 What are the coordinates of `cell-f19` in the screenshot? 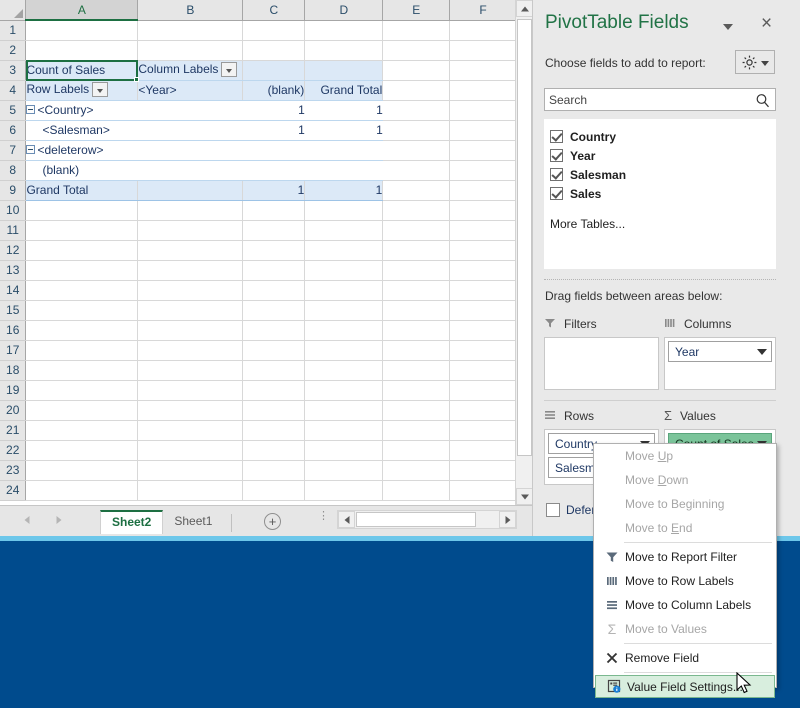 It's located at (483, 390).